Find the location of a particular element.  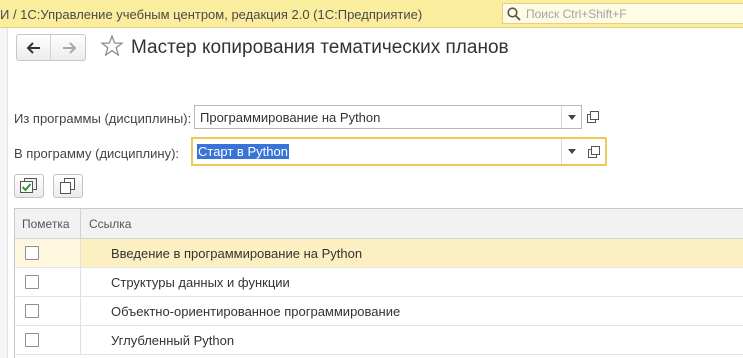

copy-icon is located at coordinates (67, 186).